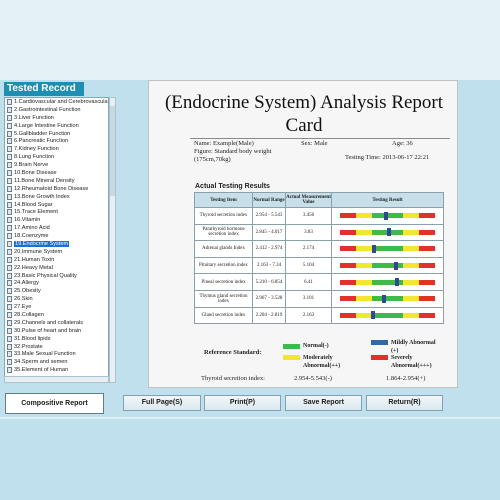  What do you see at coordinates (56, 157) in the screenshot?
I see `tree-item: 8.Lung Function` at bounding box center [56, 157].